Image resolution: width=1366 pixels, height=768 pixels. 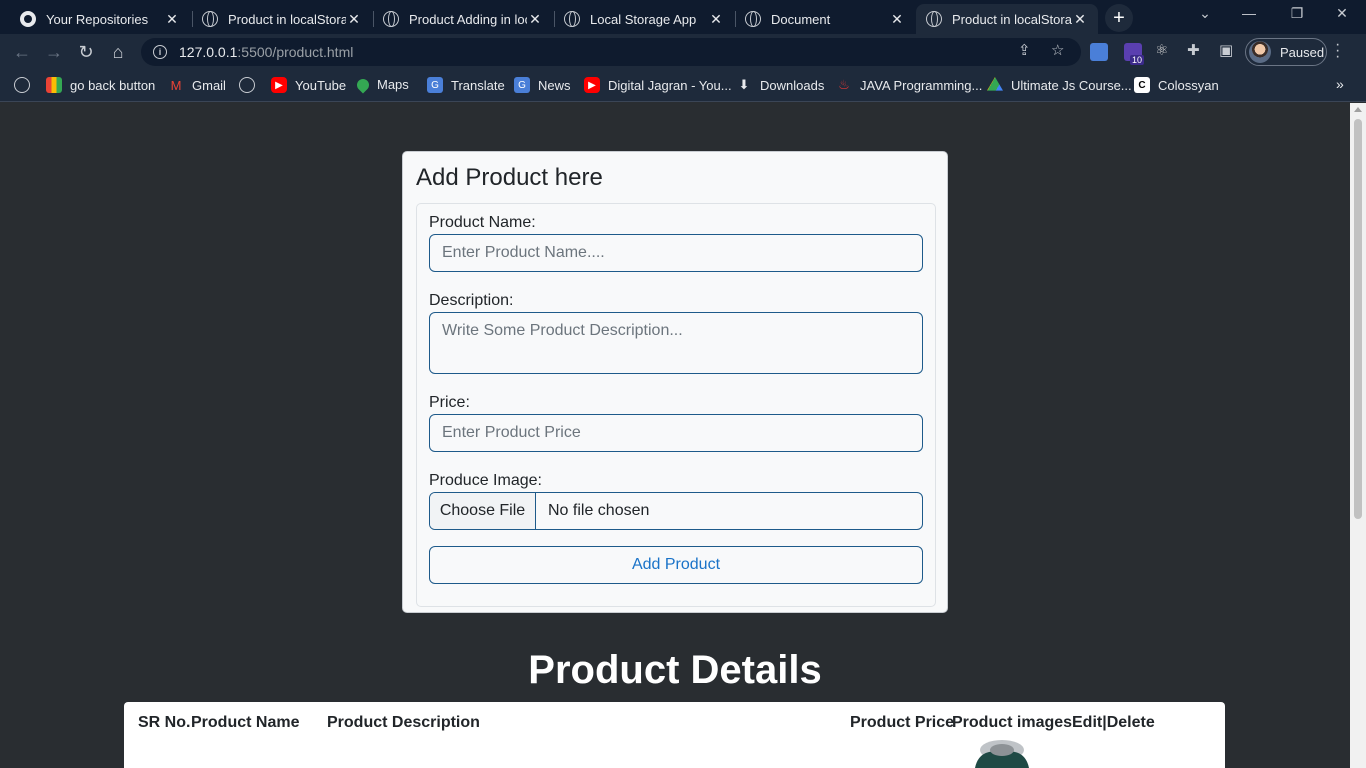 I want to click on tab-product-adding: Product Adding in loc ✕, so click(x=463, y=19).